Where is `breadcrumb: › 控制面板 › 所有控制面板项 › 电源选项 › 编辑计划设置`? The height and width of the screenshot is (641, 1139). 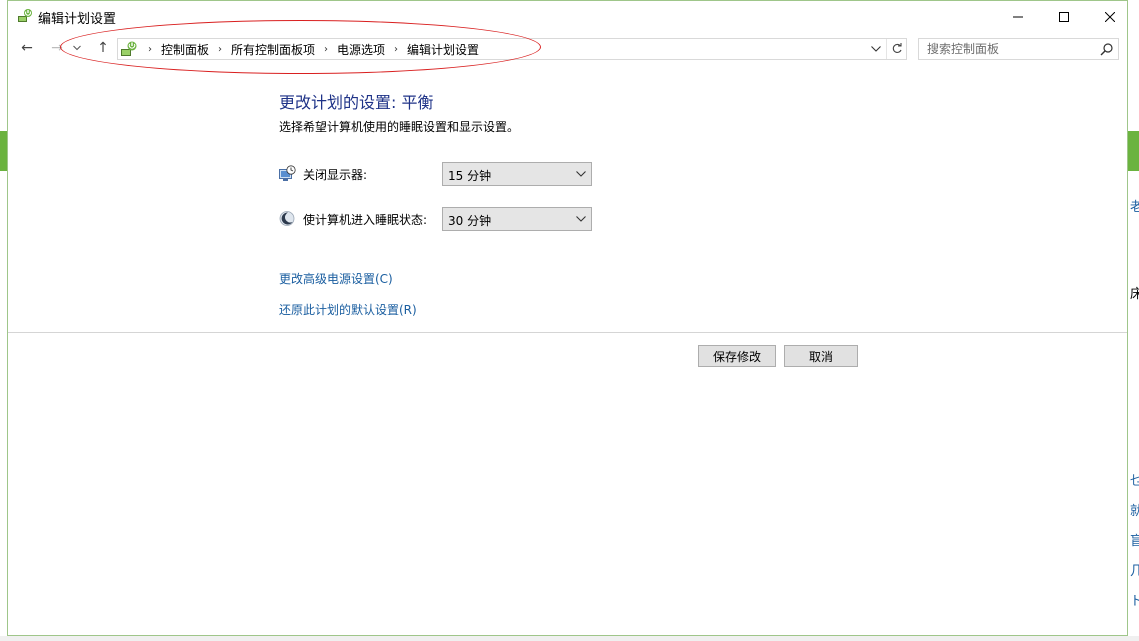
breadcrumb: › 控制面板 › 所有控制面板项 › 电源选项 › 编辑计划设置 is located at coordinates (312, 49).